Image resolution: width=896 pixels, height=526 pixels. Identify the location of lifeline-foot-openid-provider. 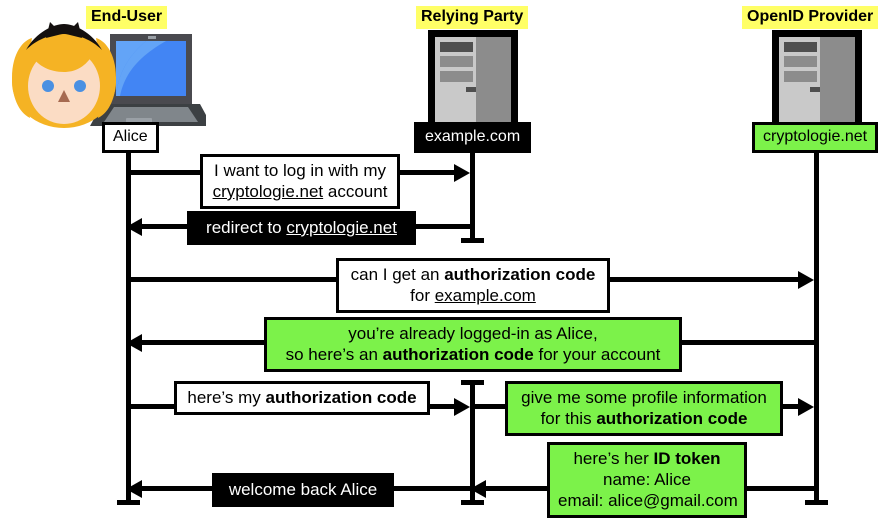
(816, 502).